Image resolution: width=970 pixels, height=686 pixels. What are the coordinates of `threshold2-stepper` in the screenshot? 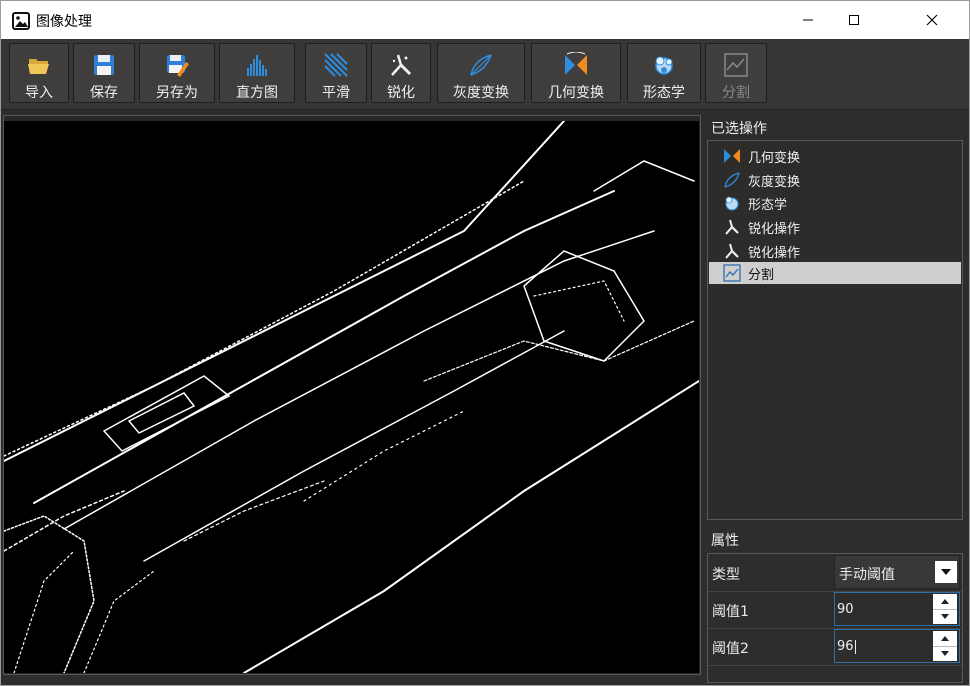 It's located at (945, 646).